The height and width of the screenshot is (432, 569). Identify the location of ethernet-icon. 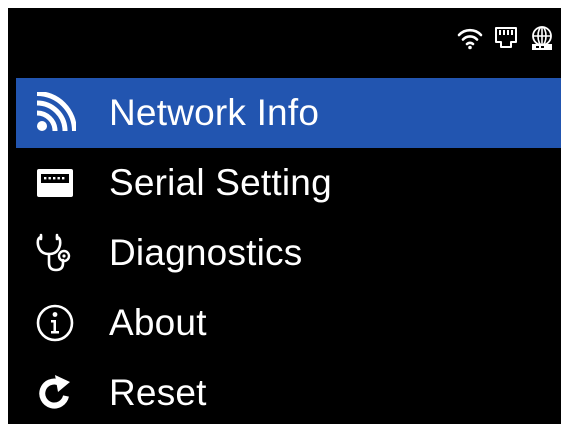
(506, 38).